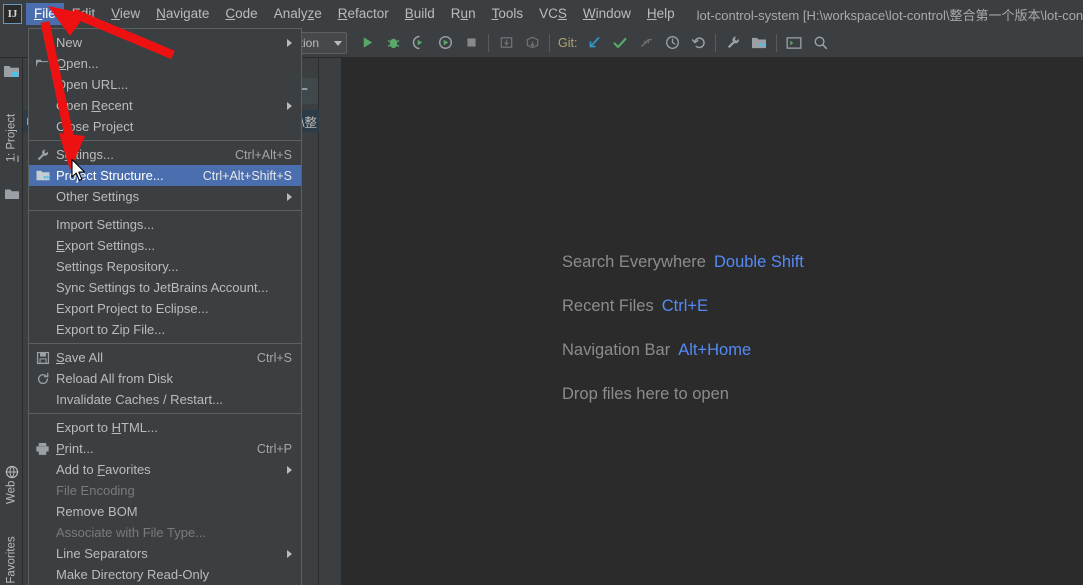  What do you see at coordinates (165, 490) in the screenshot?
I see `menu-item-file-encoding: File Encoding` at bounding box center [165, 490].